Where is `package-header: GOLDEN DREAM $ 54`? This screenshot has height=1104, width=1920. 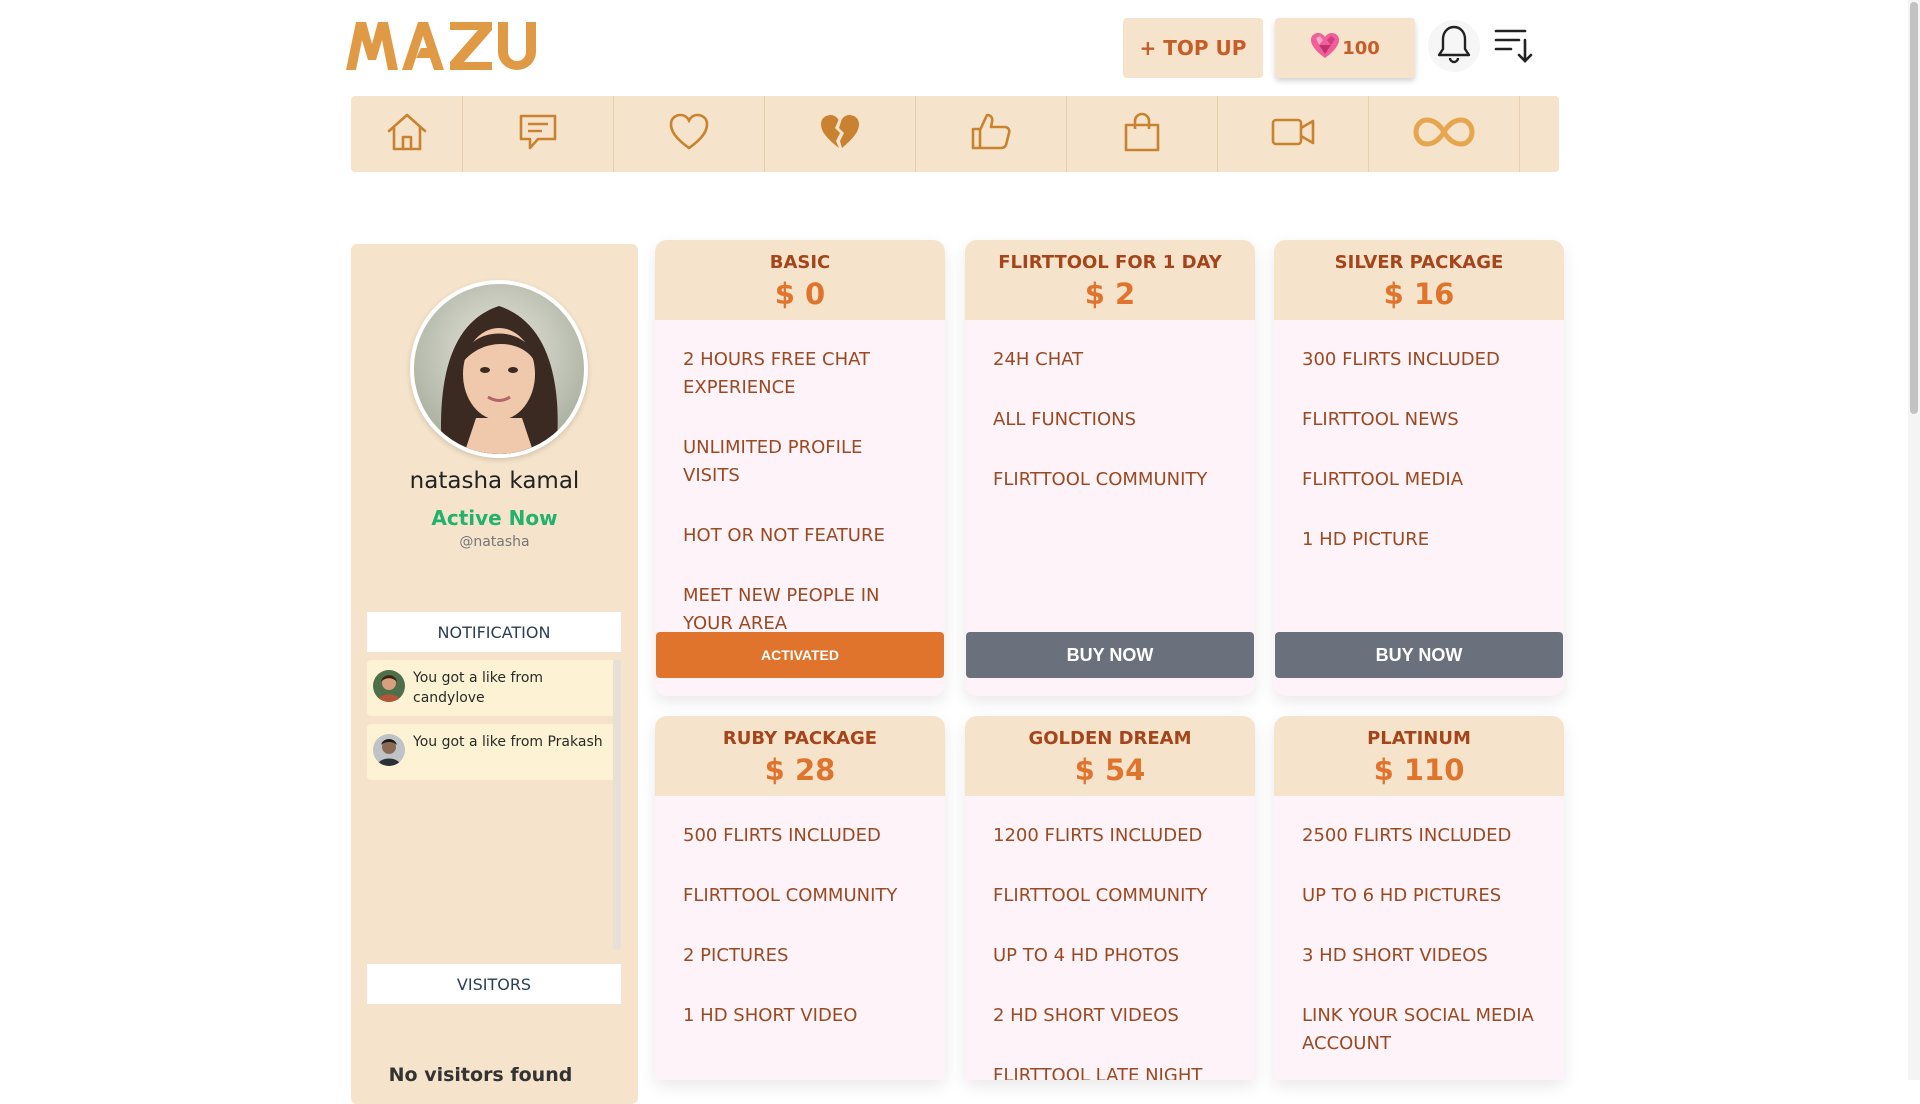 package-header: GOLDEN DREAM $ 54 is located at coordinates (1110, 756).